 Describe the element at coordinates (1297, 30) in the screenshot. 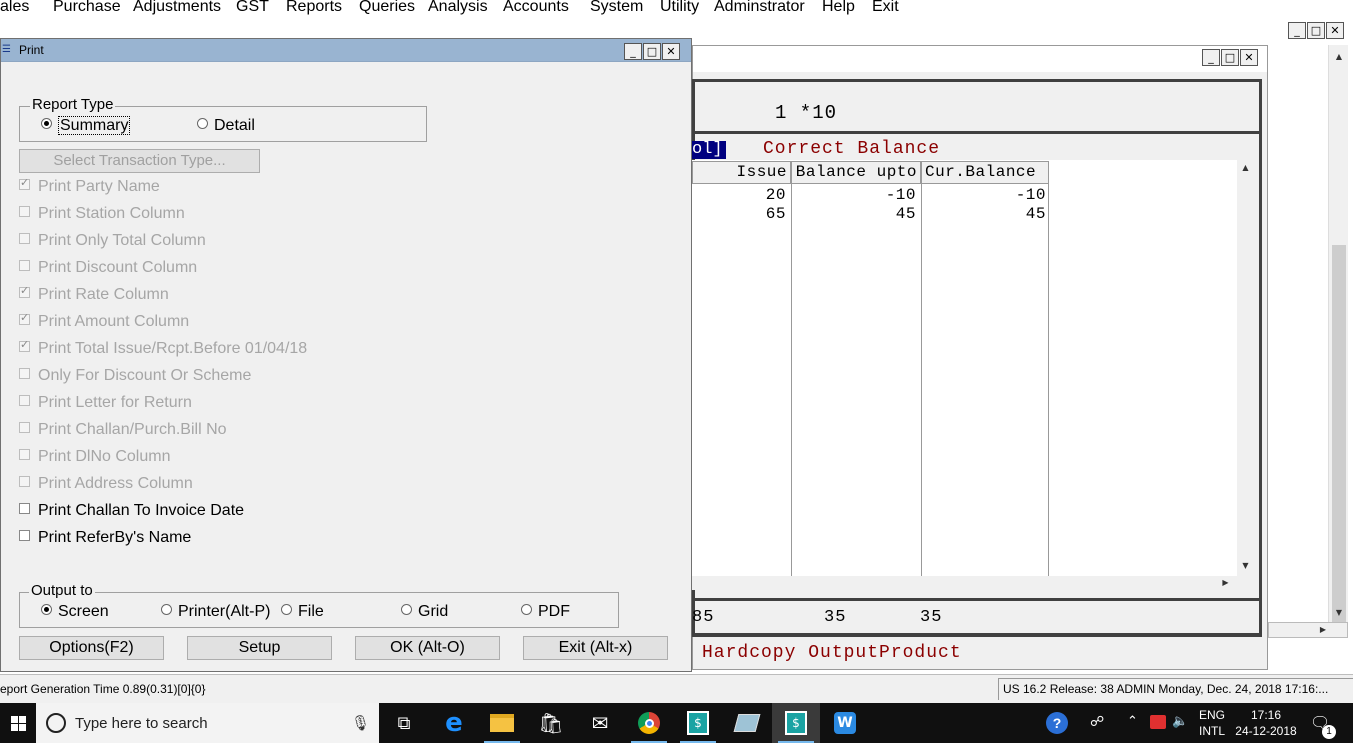

I see `mdi-minimize-button: _` at that location.